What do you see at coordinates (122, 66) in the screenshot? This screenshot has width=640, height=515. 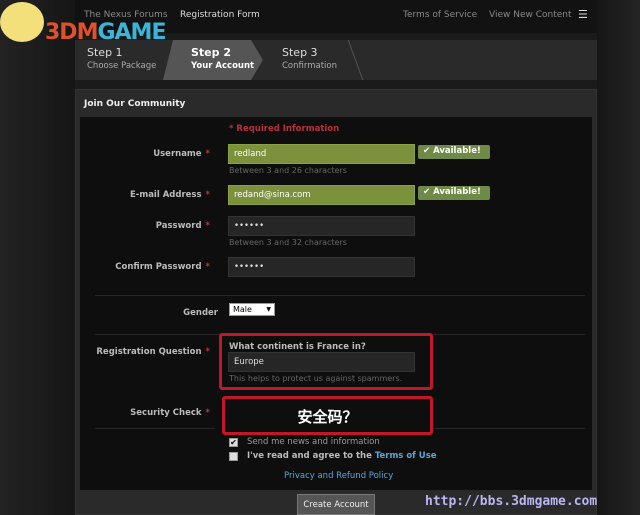 I see `step-sub: Choose Package` at bounding box center [122, 66].